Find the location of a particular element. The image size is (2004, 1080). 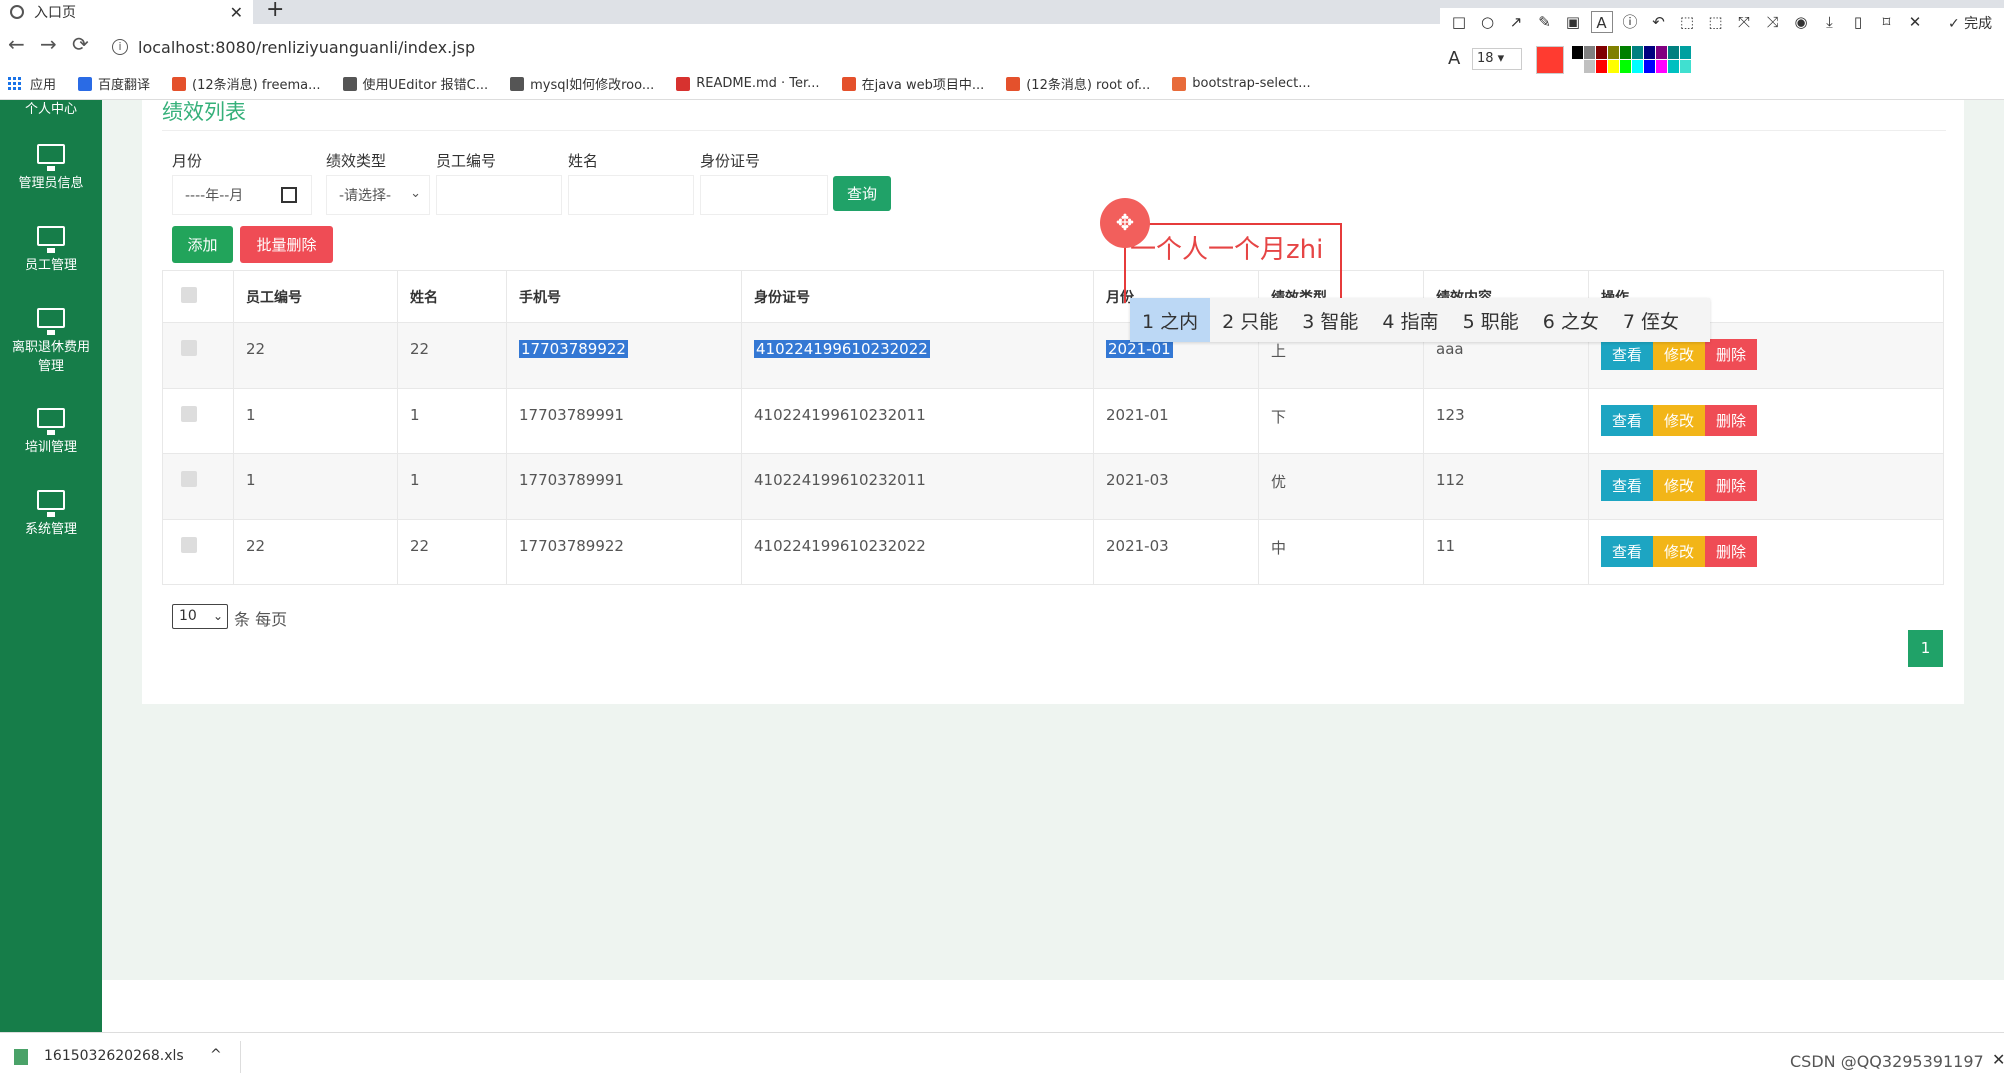

browser-tab: 入口页 ✕ is located at coordinates (126, 12).